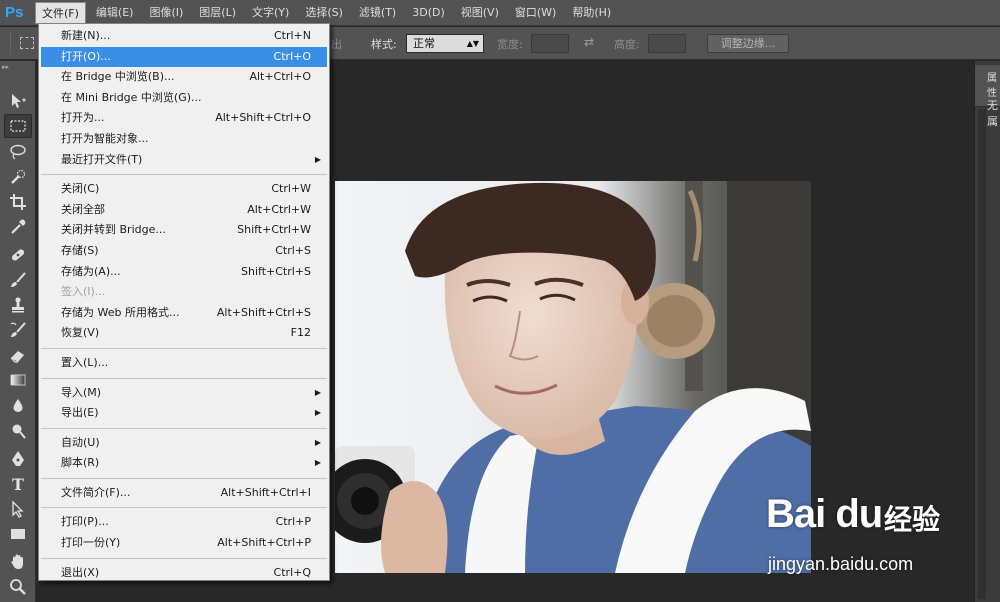 The height and width of the screenshot is (602, 1000). Describe the element at coordinates (18, 202) in the screenshot. I see `crop-tool-icon` at that location.